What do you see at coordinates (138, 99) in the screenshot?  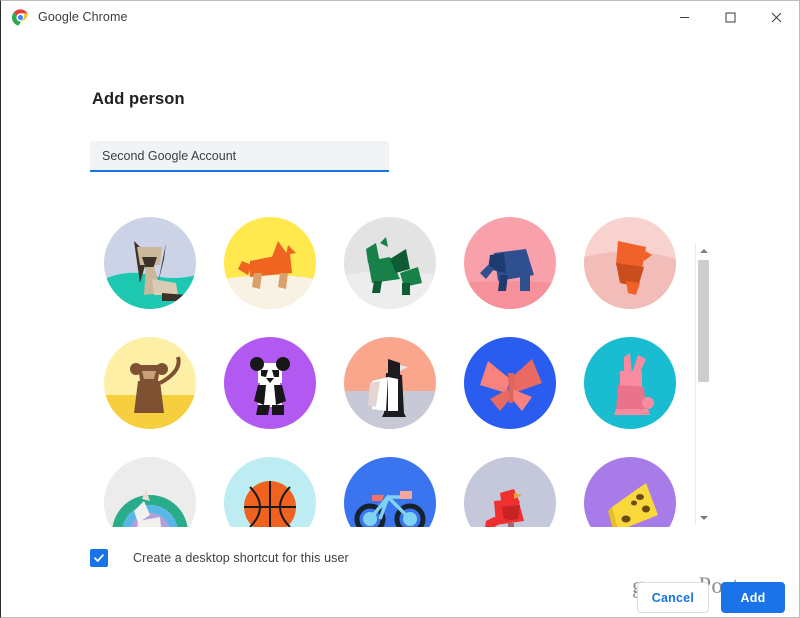 I see `page-title: Add person` at bounding box center [138, 99].